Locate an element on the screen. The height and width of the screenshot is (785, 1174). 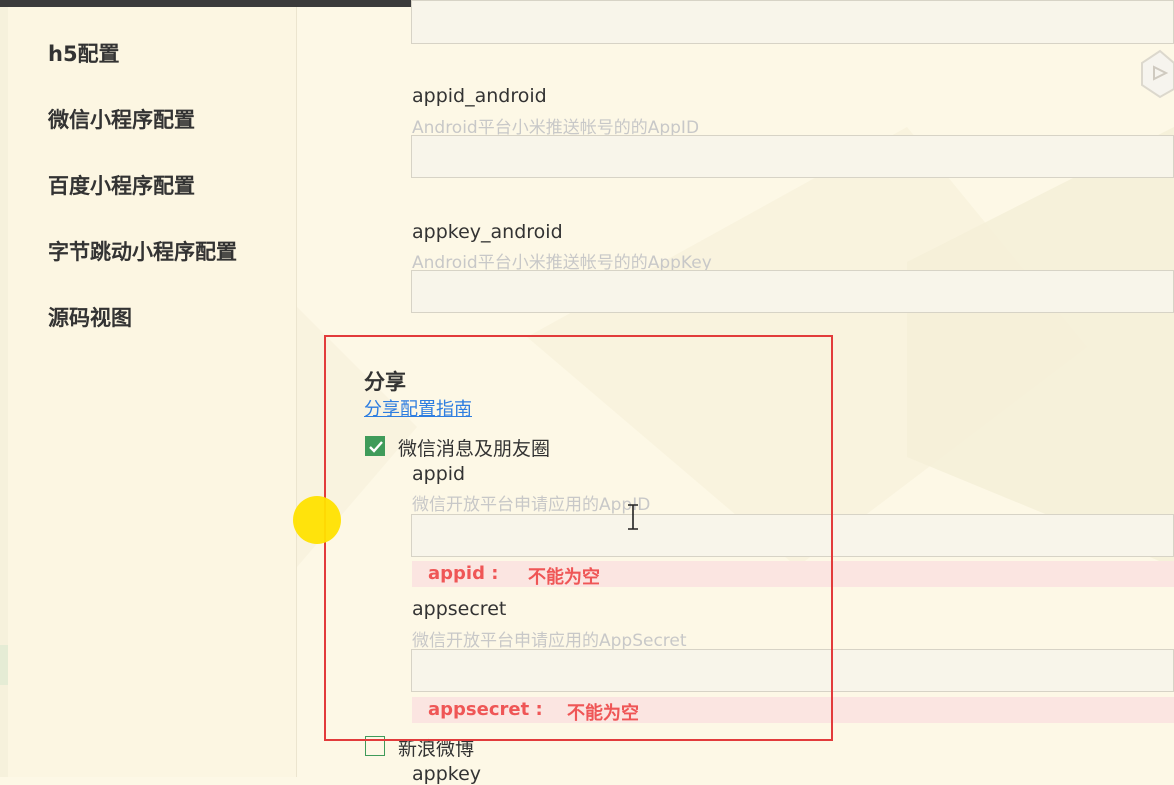
weibo-share-checkbox is located at coordinates (375, 746).